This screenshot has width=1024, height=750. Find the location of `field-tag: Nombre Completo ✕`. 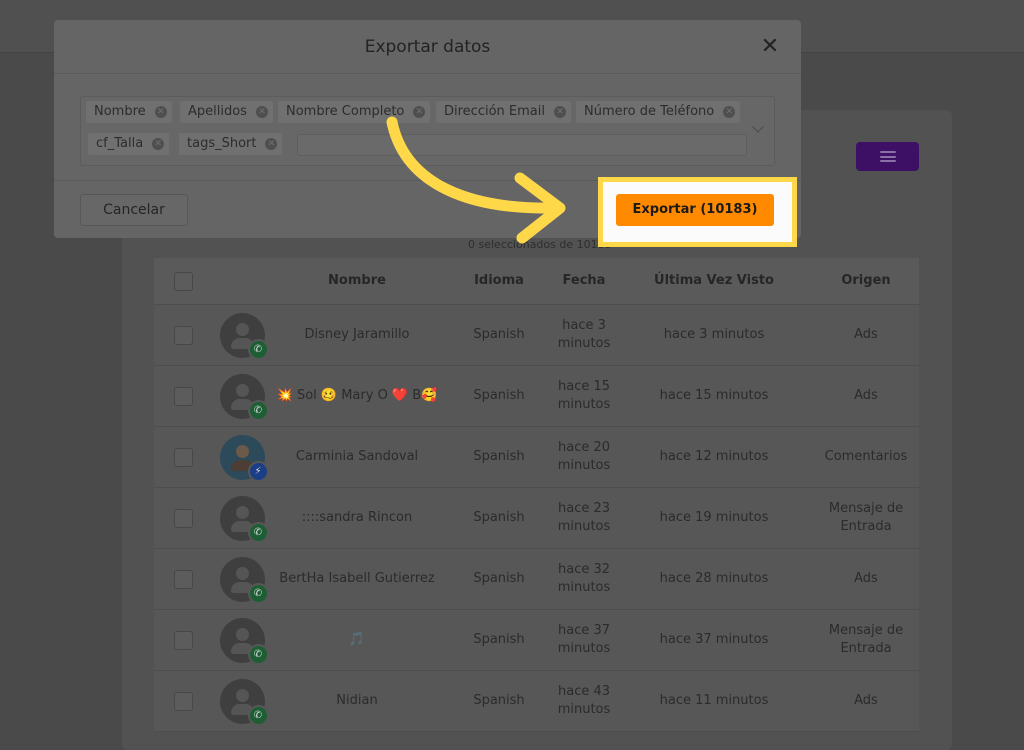

field-tag: Nombre Completo ✕ is located at coordinates (354, 112).